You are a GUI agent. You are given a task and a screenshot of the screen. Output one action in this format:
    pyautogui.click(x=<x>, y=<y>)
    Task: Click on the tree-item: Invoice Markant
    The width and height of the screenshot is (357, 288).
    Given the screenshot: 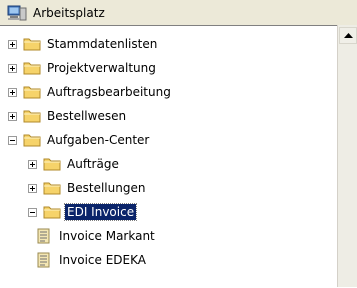 What is the action you would take?
    pyautogui.click(x=168, y=236)
    